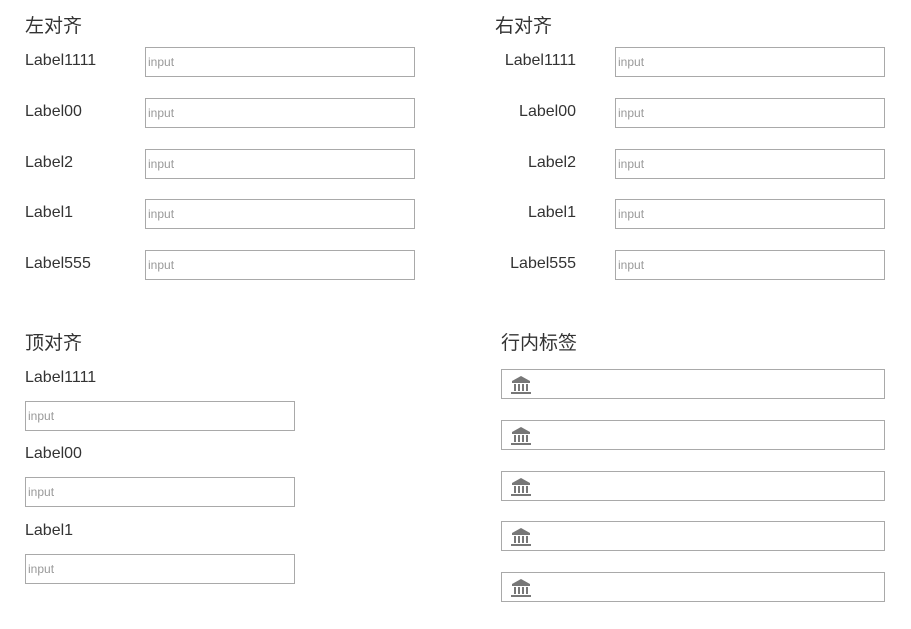  Describe the element at coordinates (61, 377) in the screenshot. I see `top-label: Label1111` at that location.